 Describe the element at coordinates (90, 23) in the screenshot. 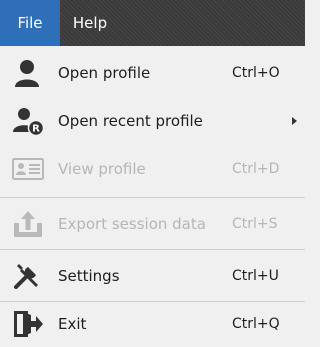

I see `menu-help: Help` at that location.